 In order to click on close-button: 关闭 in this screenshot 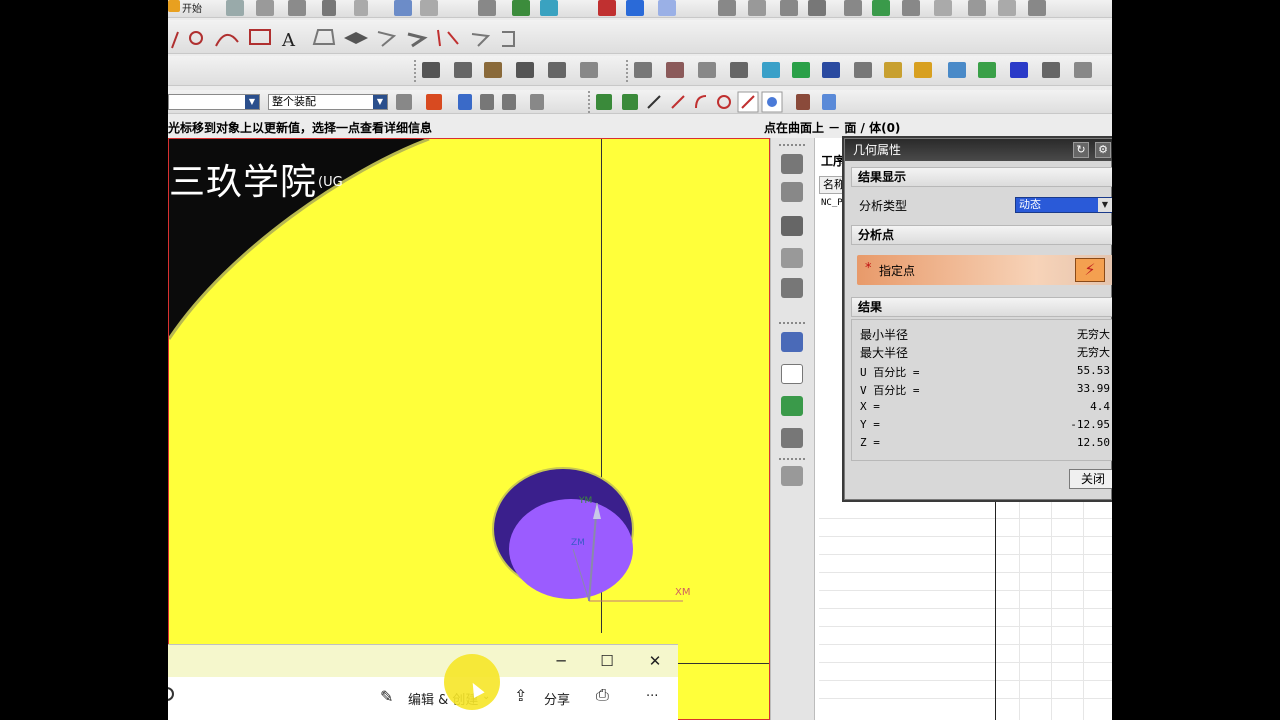, I will do `click(1090, 479)`.